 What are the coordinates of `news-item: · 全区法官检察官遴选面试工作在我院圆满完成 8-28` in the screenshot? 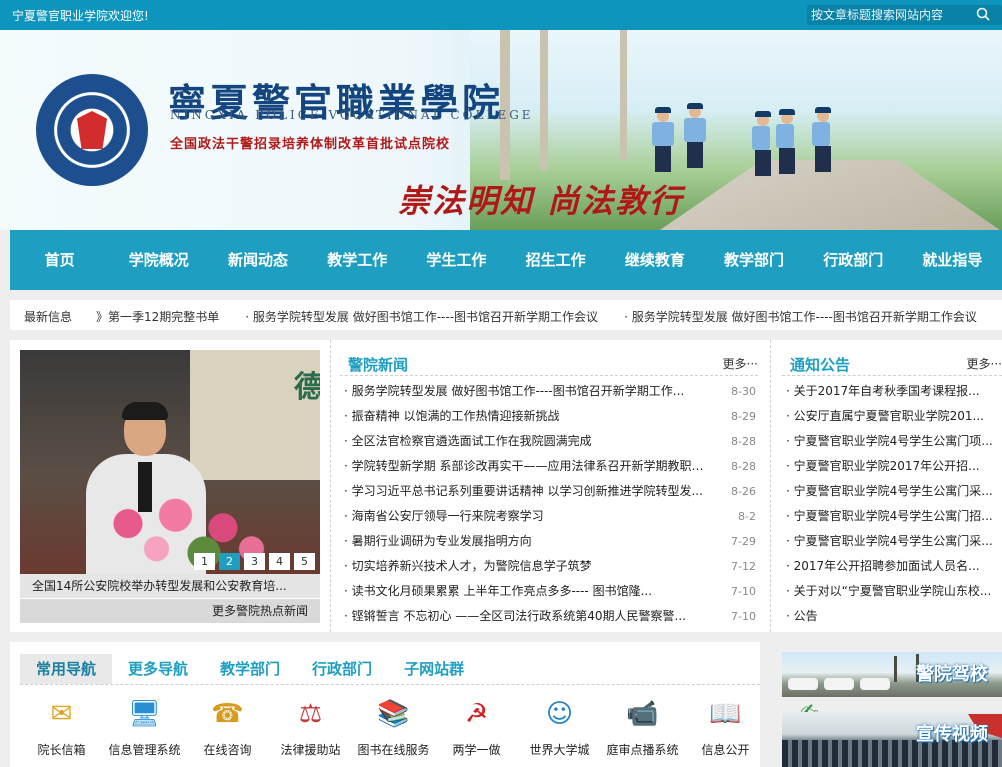 It's located at (550, 441).